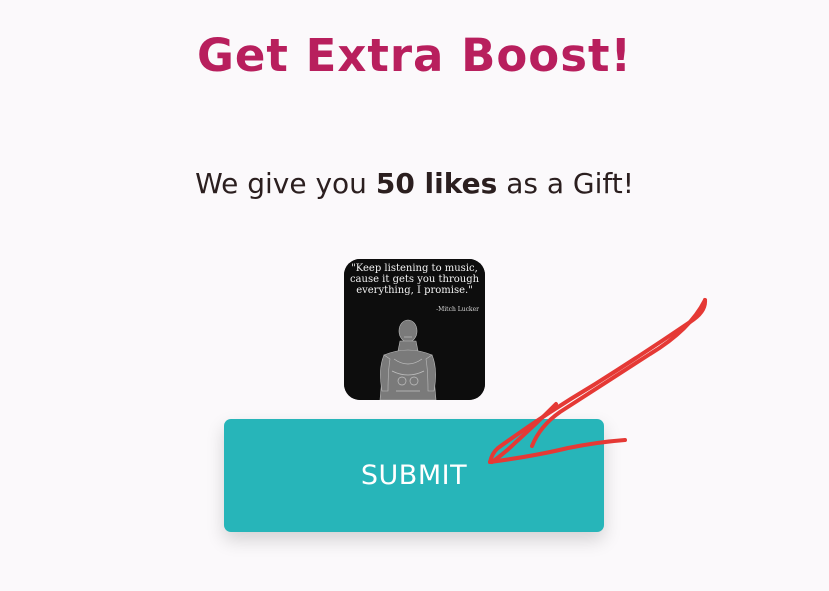 The height and width of the screenshot is (591, 829). I want to click on page-title: Get Extra Boost!, so click(414, 55).